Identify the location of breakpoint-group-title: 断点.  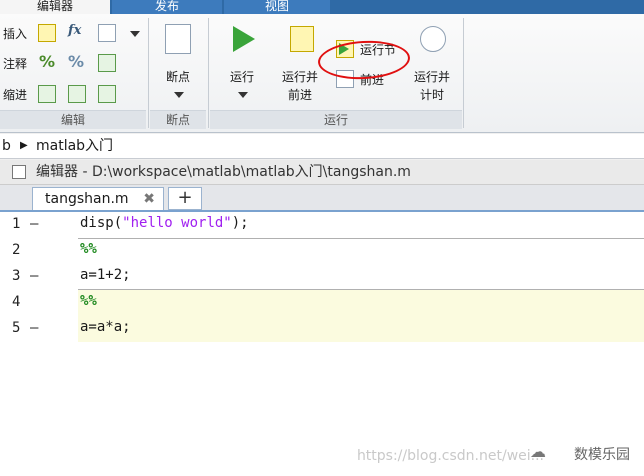
(178, 119).